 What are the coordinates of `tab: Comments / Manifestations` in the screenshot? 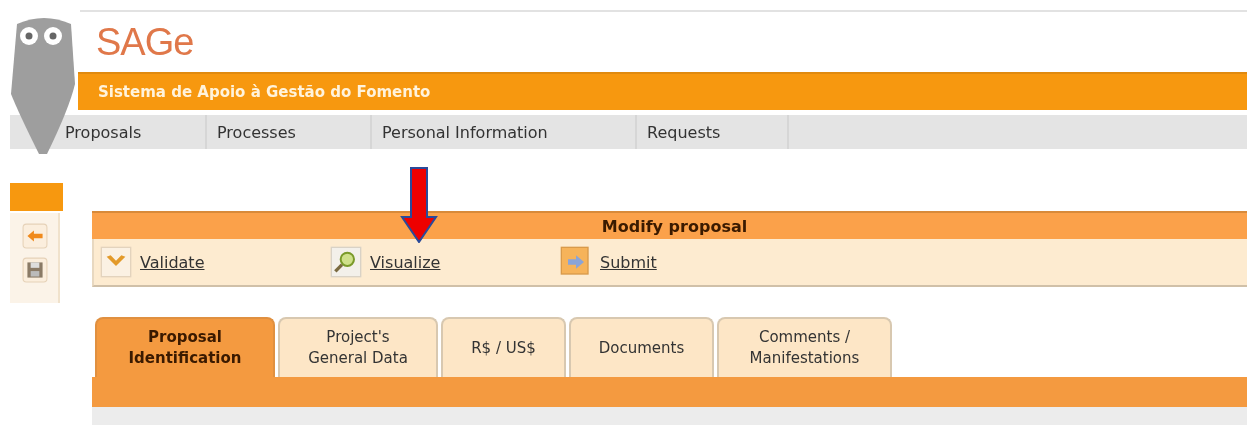 It's located at (804, 347).